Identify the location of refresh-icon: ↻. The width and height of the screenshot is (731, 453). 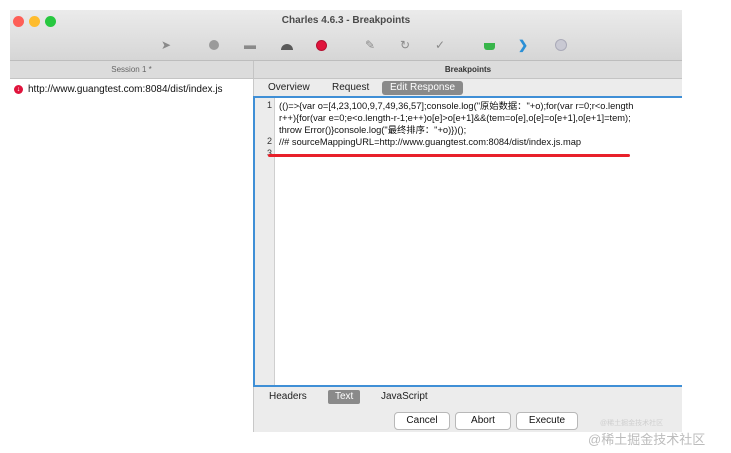
(405, 45).